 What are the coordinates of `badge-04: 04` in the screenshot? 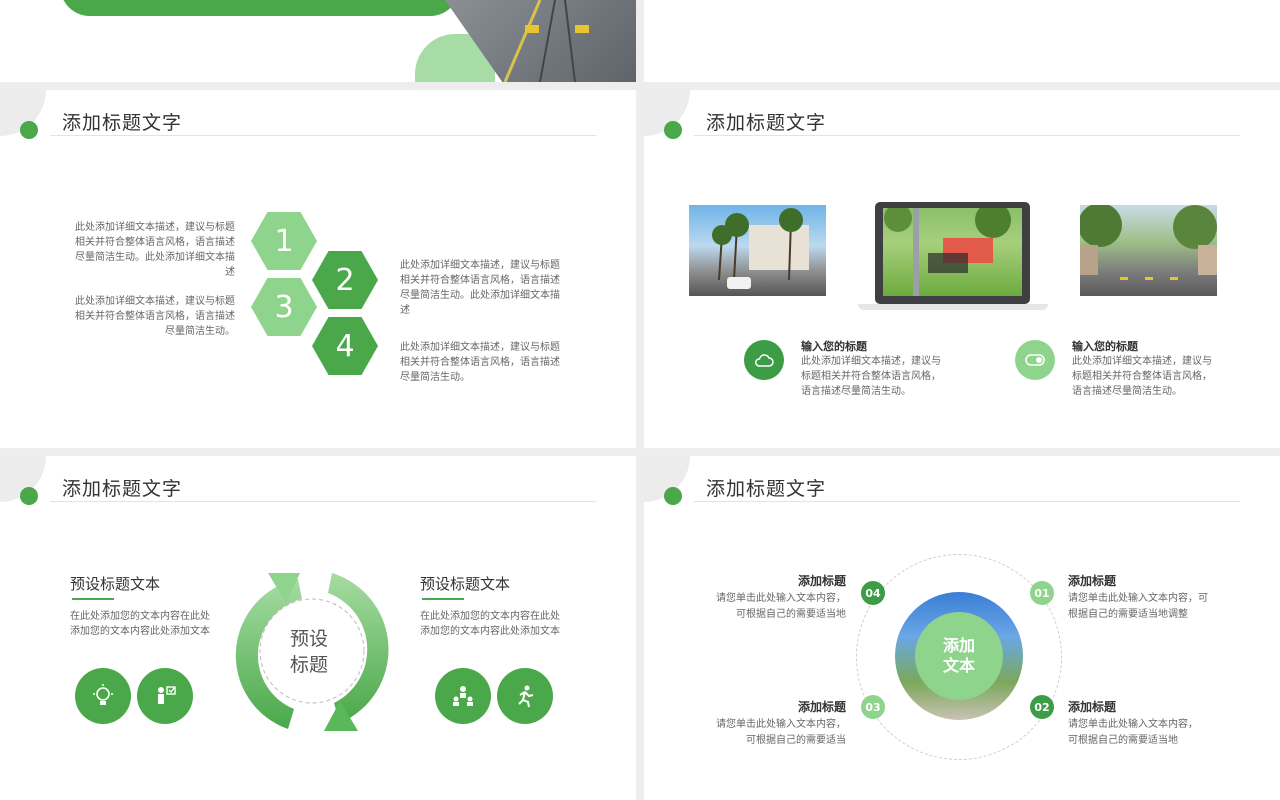 It's located at (873, 593).